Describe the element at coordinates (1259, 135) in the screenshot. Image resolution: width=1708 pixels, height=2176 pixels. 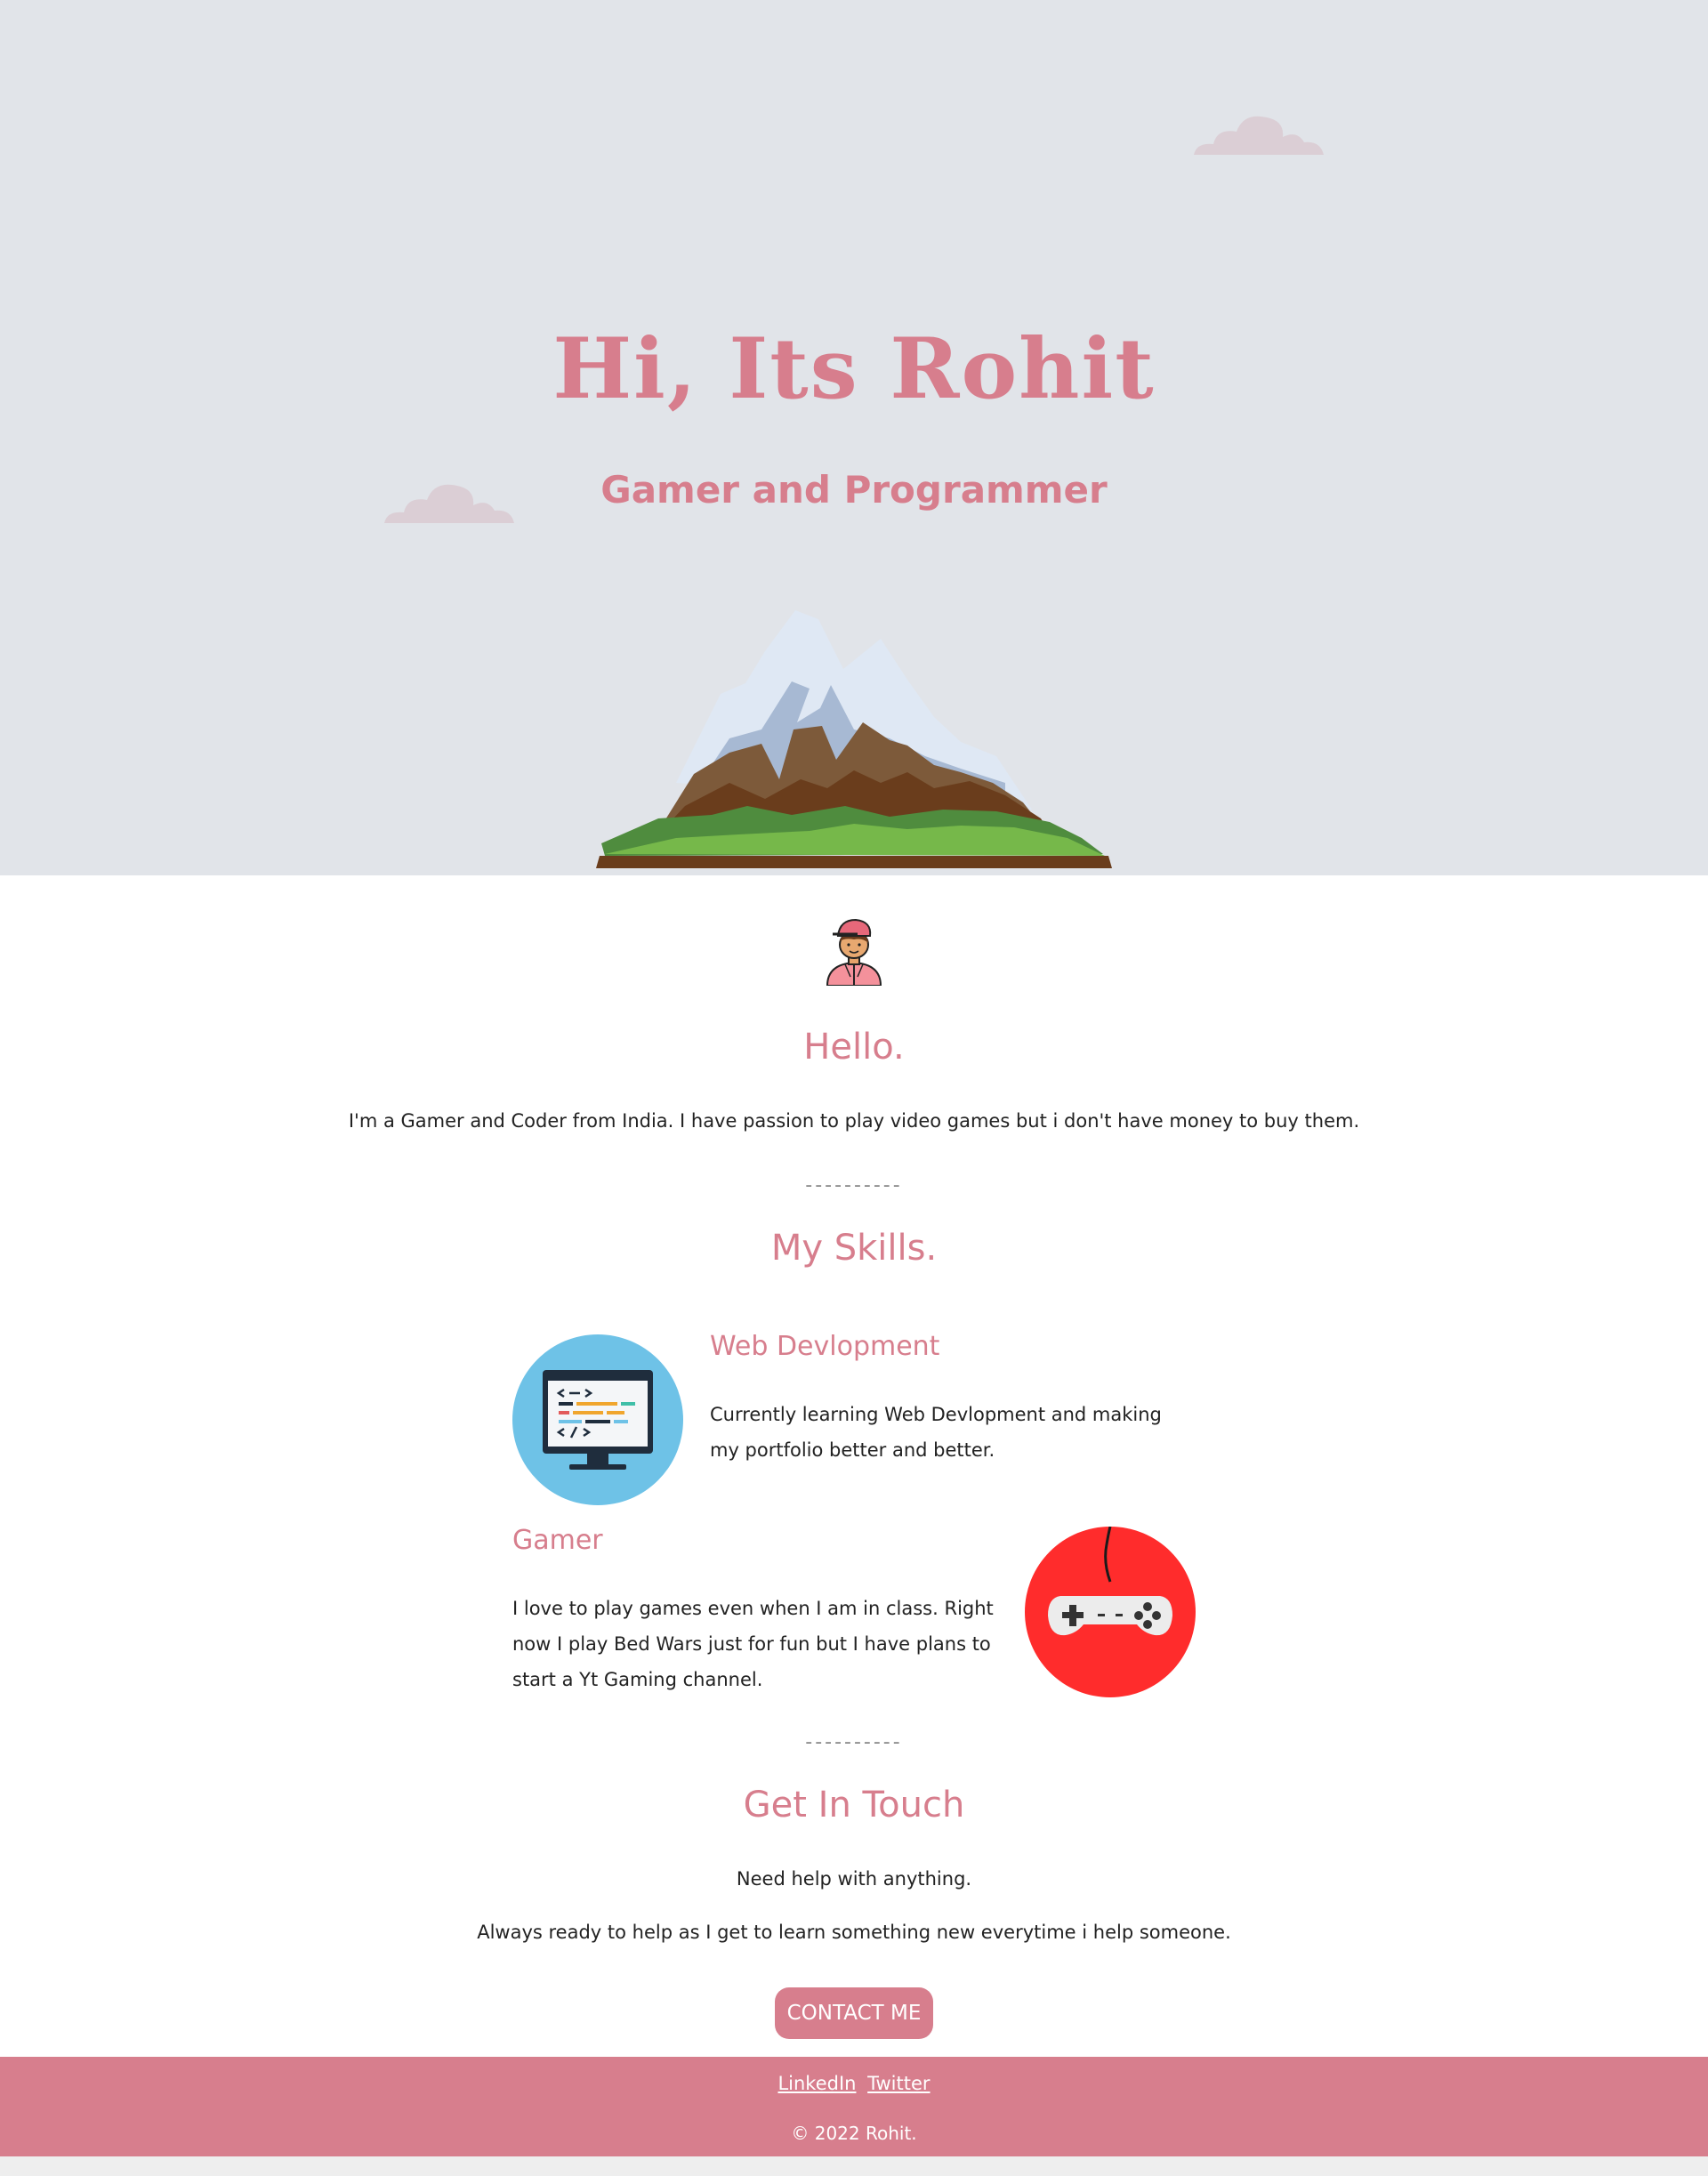
I see `cloud-image` at that location.